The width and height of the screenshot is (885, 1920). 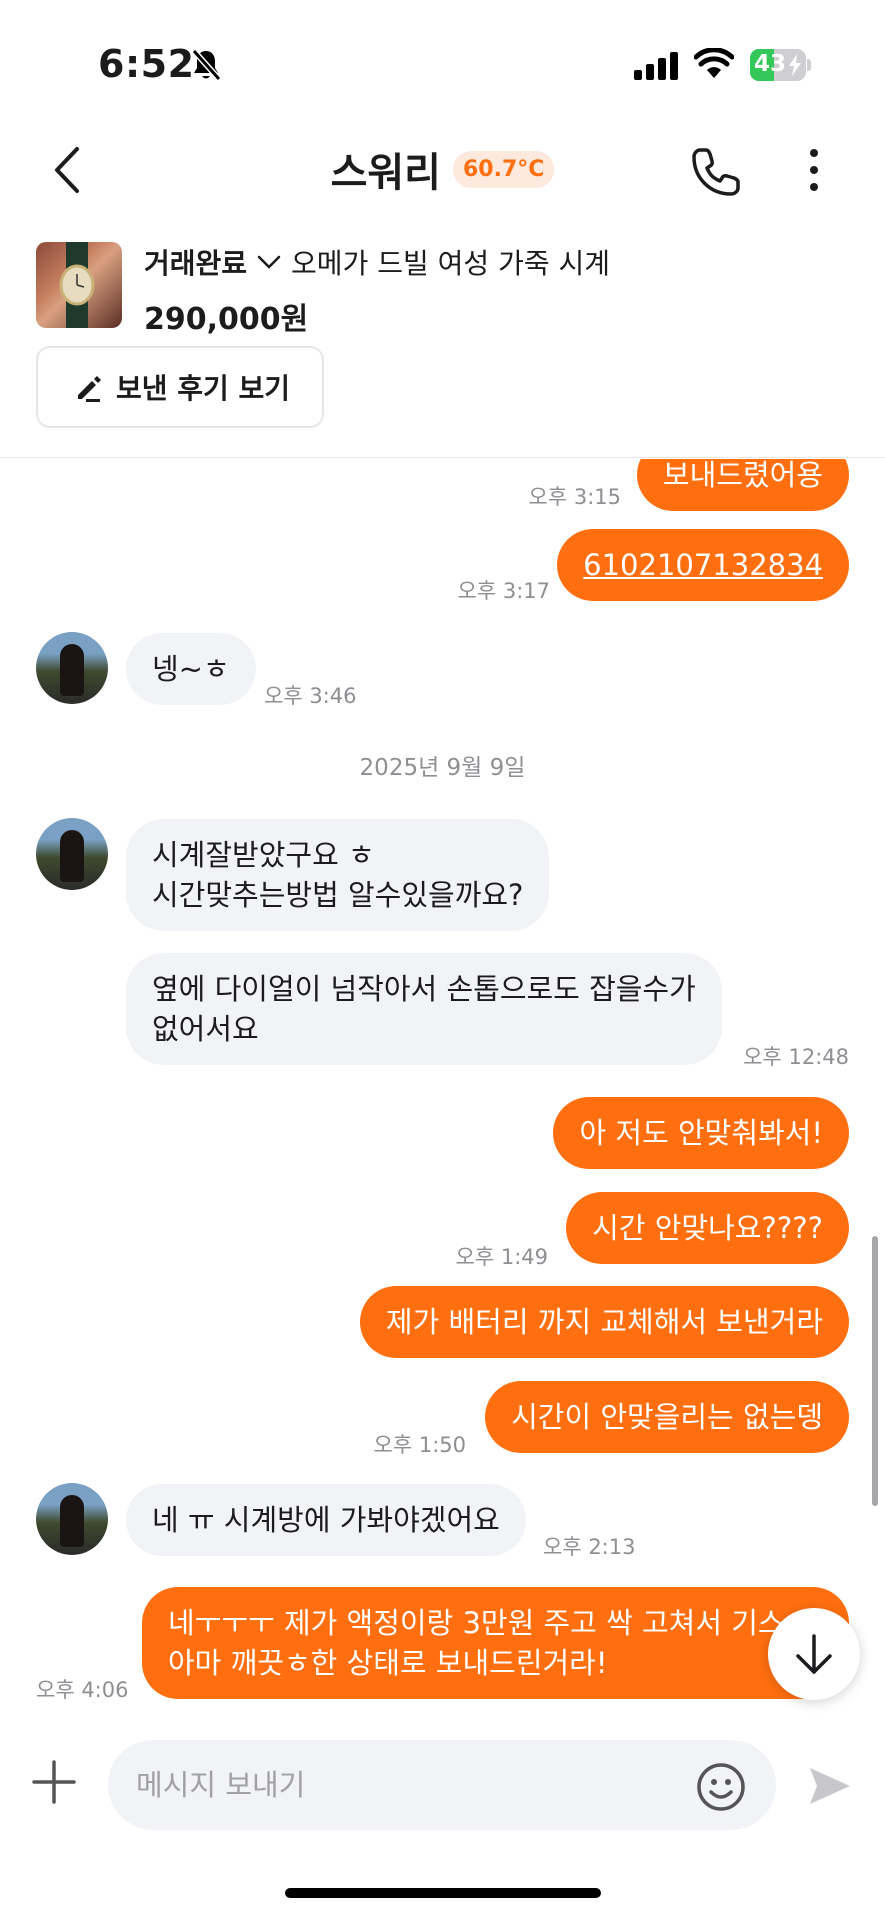 I want to click on wifi-icon, so click(x=714, y=63).